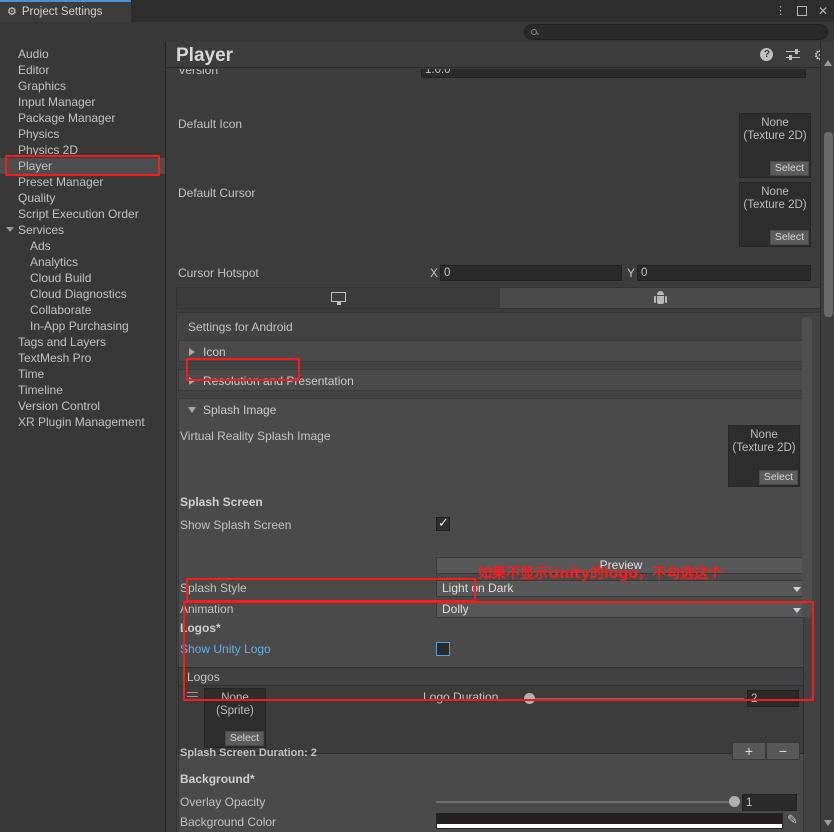 This screenshot has height=832, width=834. I want to click on sidebar-item-physics: Physics, so click(82, 134).